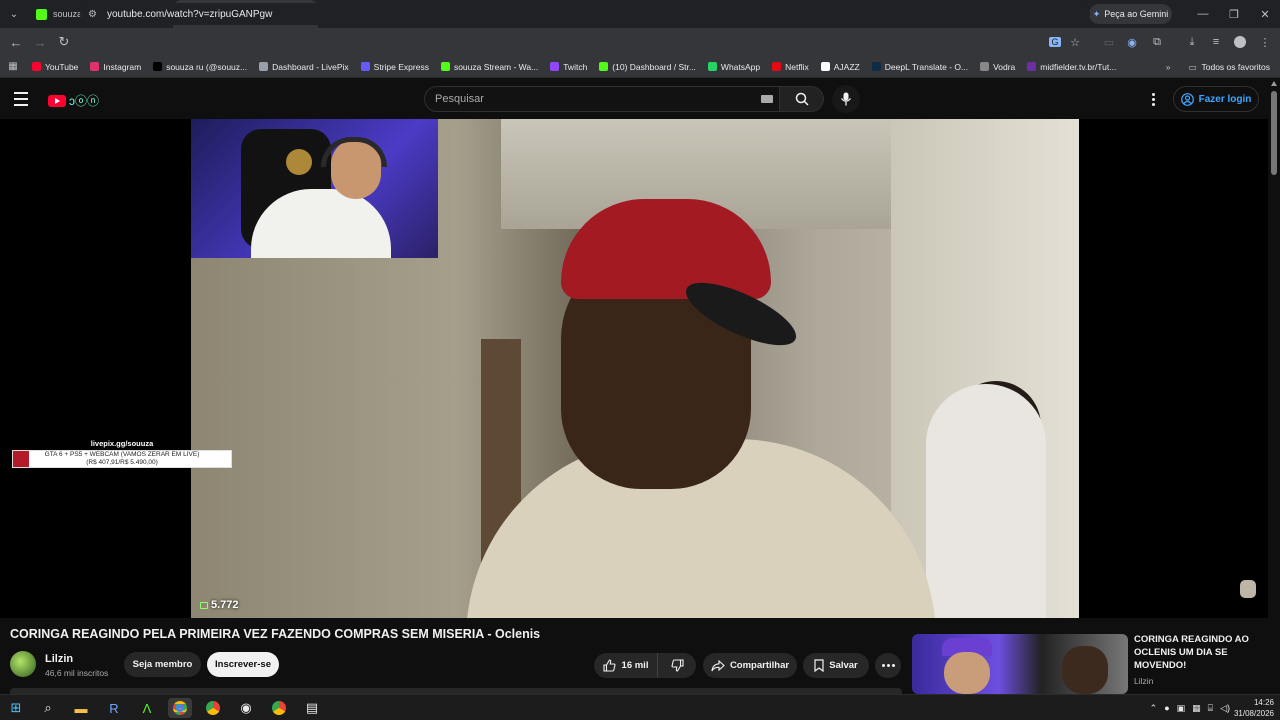 This screenshot has width=1280, height=720. Describe the element at coordinates (1234, 14) in the screenshot. I see `restore-icon: ❐` at that location.